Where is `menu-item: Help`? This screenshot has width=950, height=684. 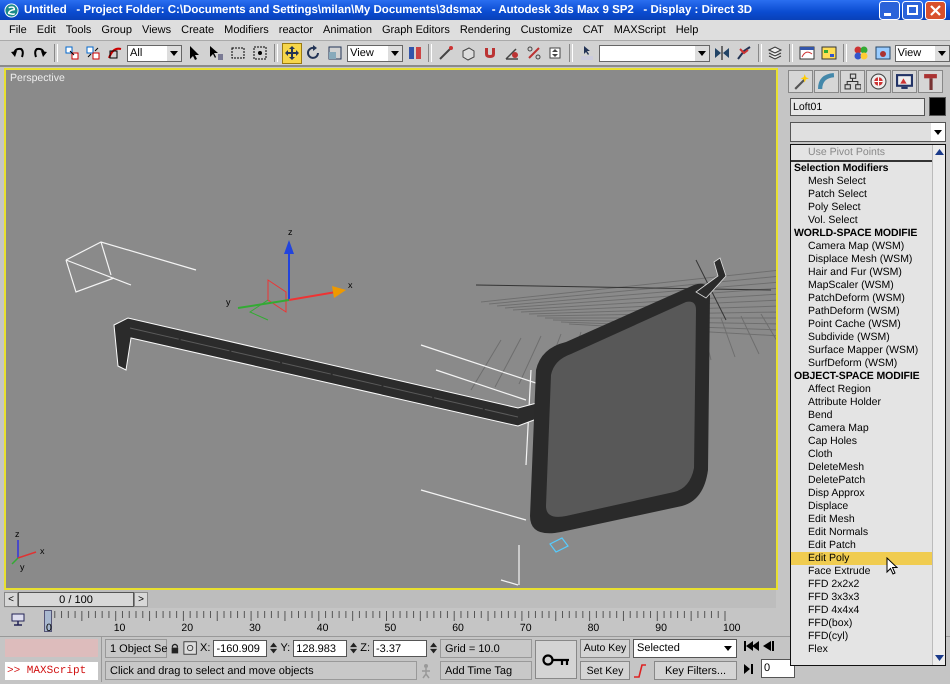 menu-item: Help is located at coordinates (687, 30).